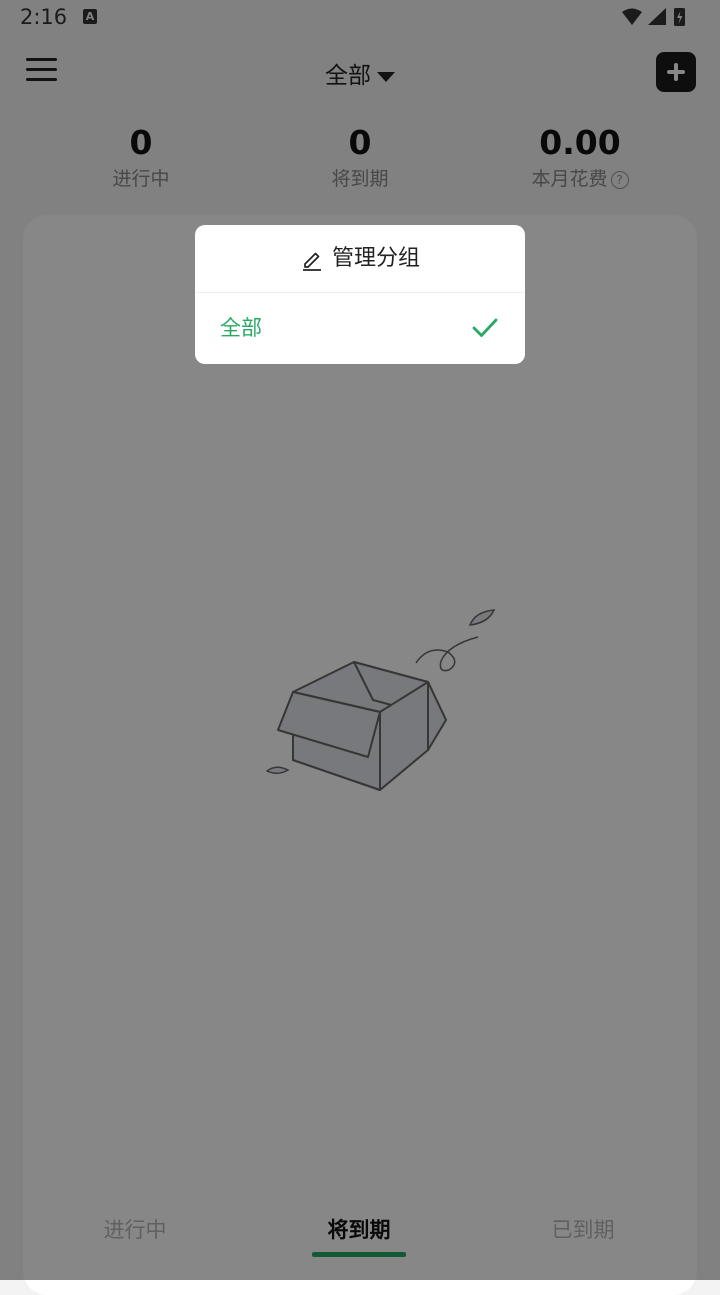 The image size is (720, 1295). I want to click on manage-groups-label: 管理分组, so click(375, 258).